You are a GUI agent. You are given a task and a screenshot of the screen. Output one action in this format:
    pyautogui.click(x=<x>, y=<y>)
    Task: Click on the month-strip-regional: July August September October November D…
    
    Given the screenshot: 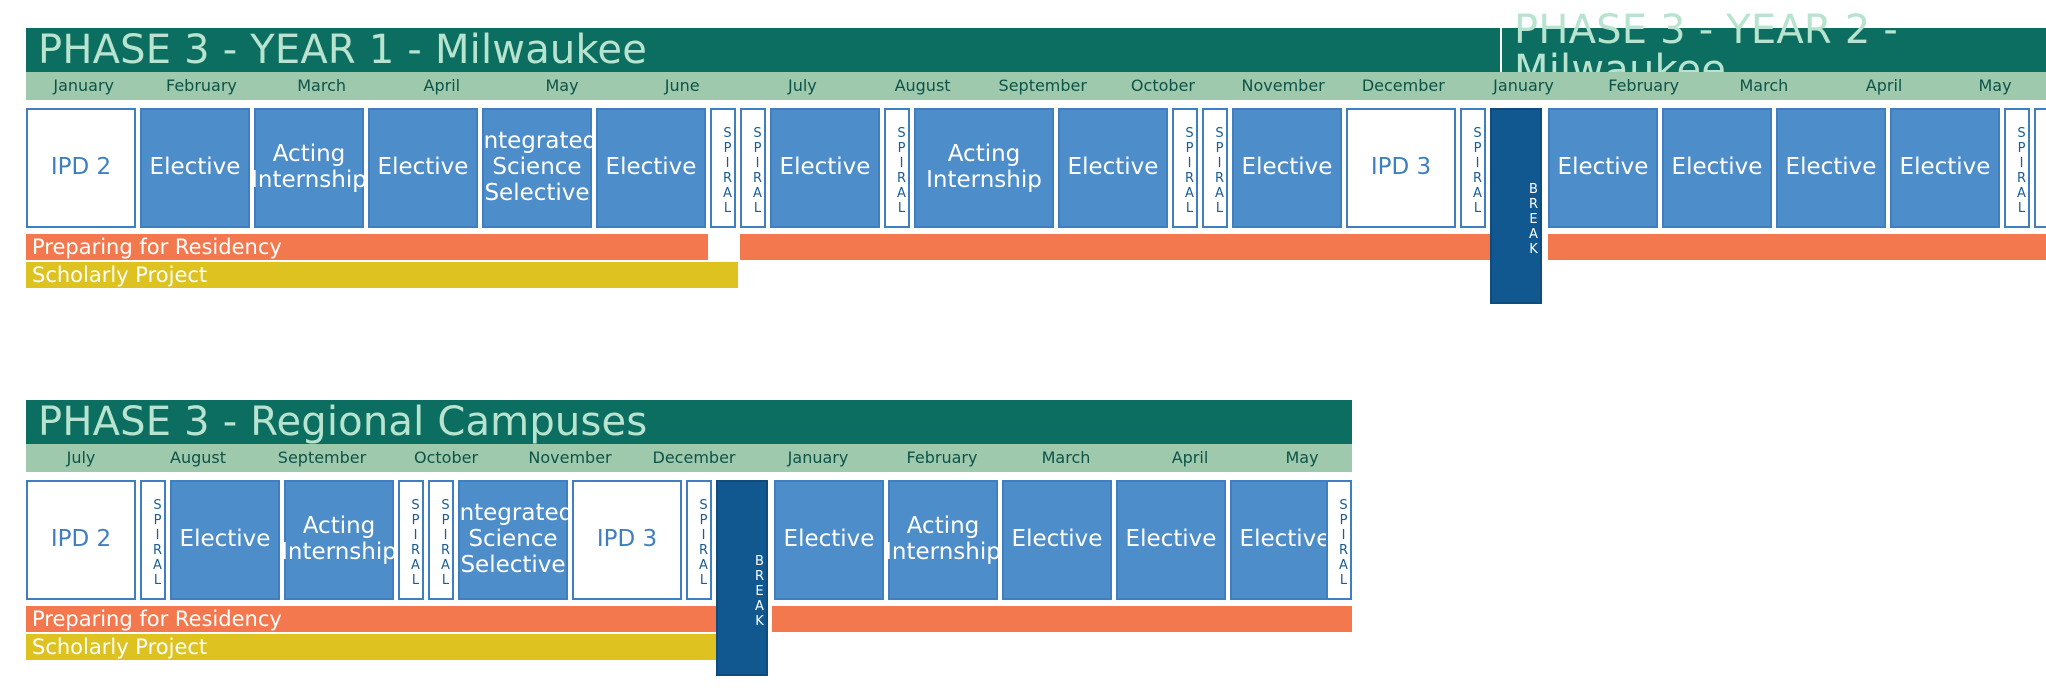 What is the action you would take?
    pyautogui.click(x=689, y=458)
    